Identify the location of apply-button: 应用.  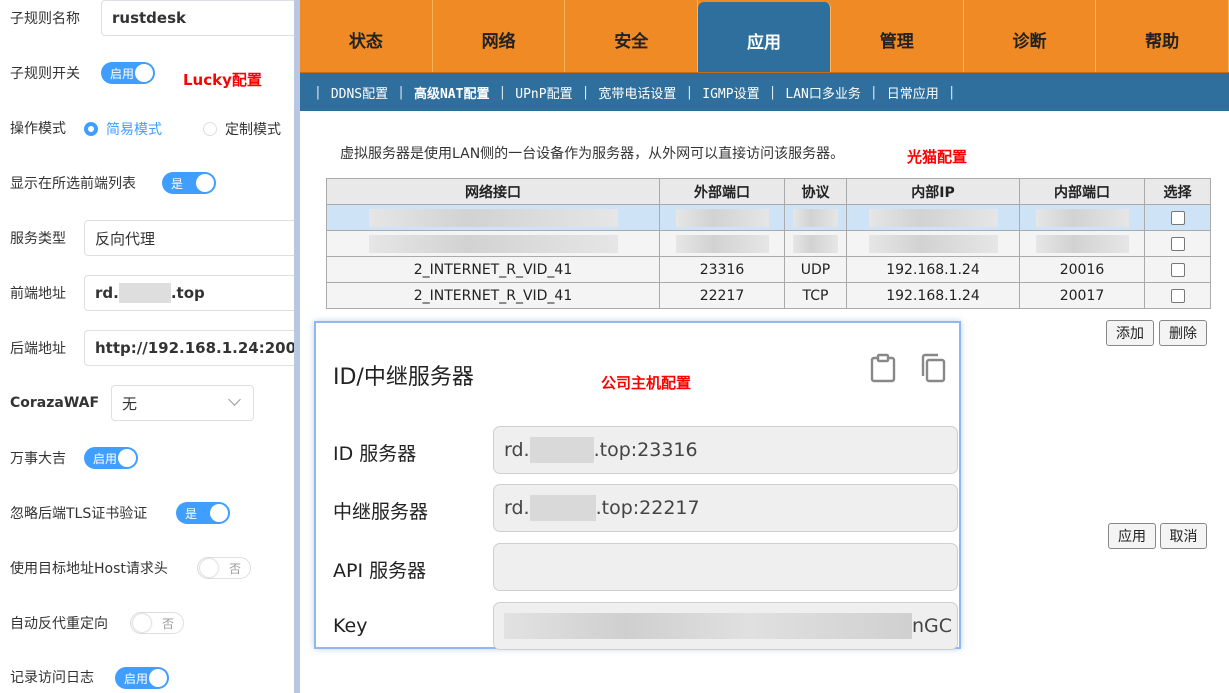
(1132, 536).